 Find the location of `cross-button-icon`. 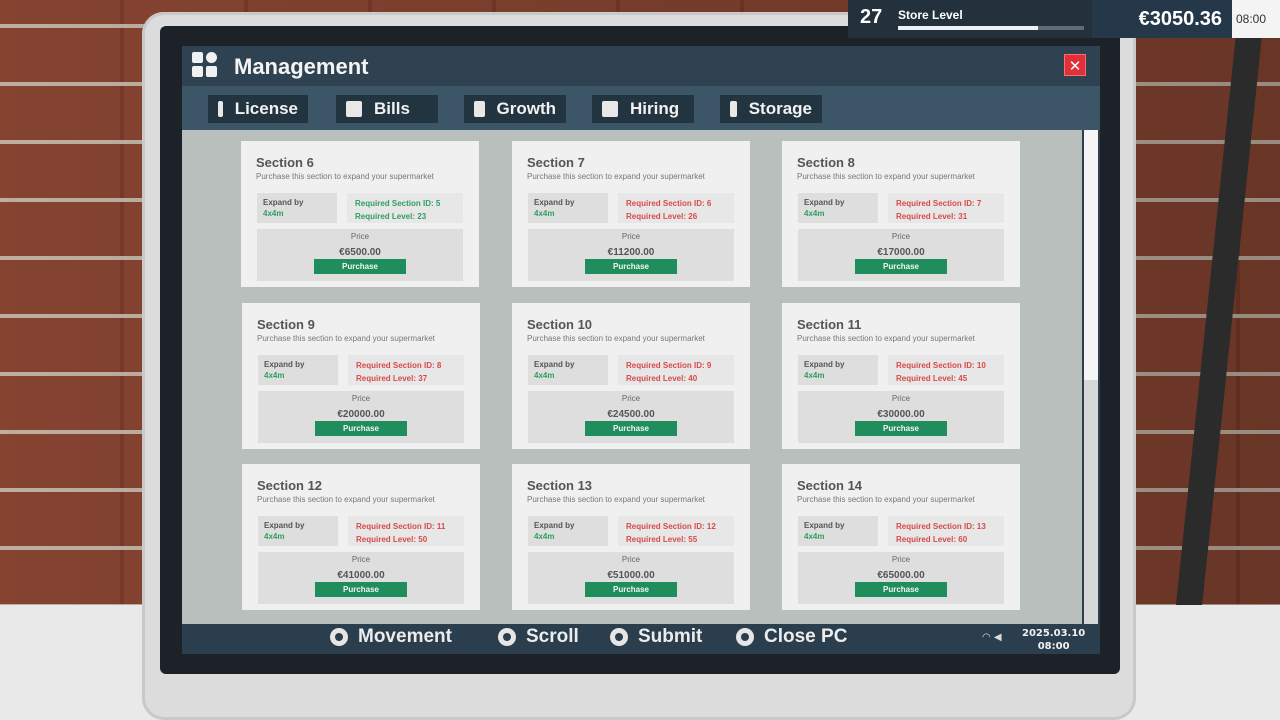

cross-button-icon is located at coordinates (619, 637).